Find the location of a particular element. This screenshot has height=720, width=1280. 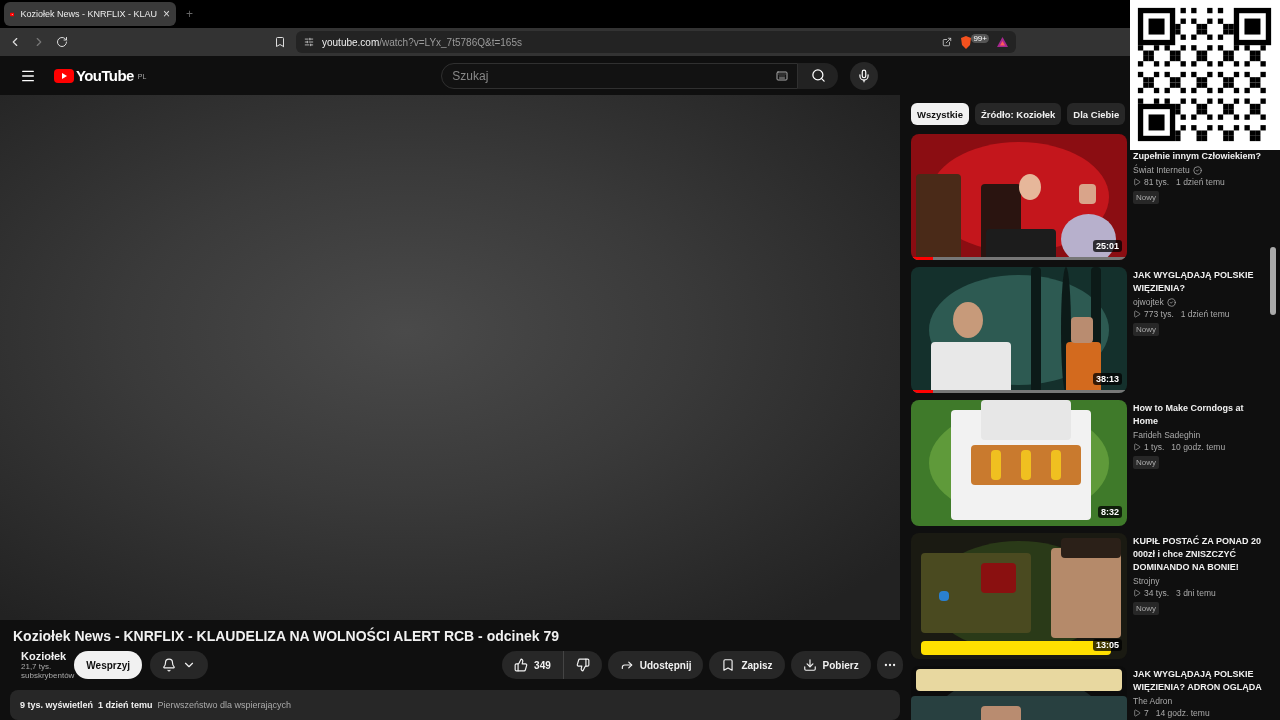

dislike-button is located at coordinates (582, 665).